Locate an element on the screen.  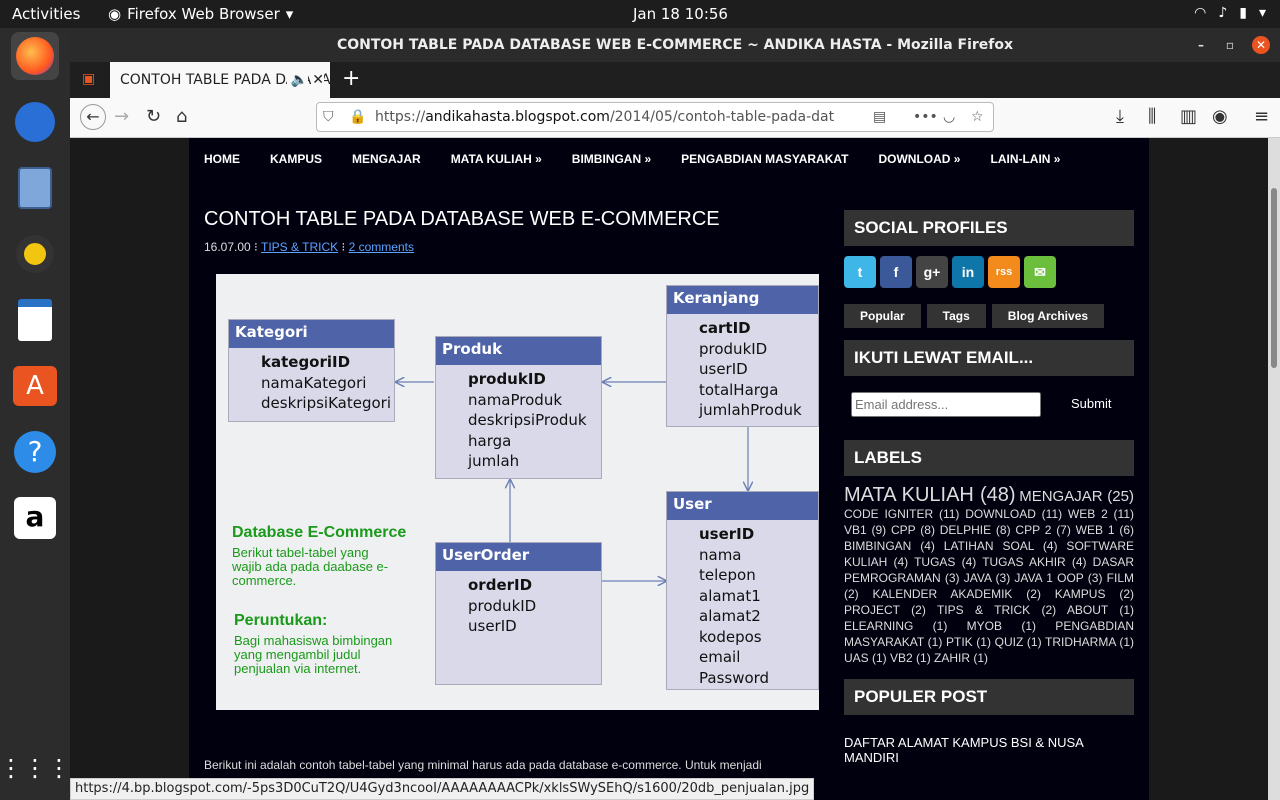
help-launcher: ? is located at coordinates (35, 452).